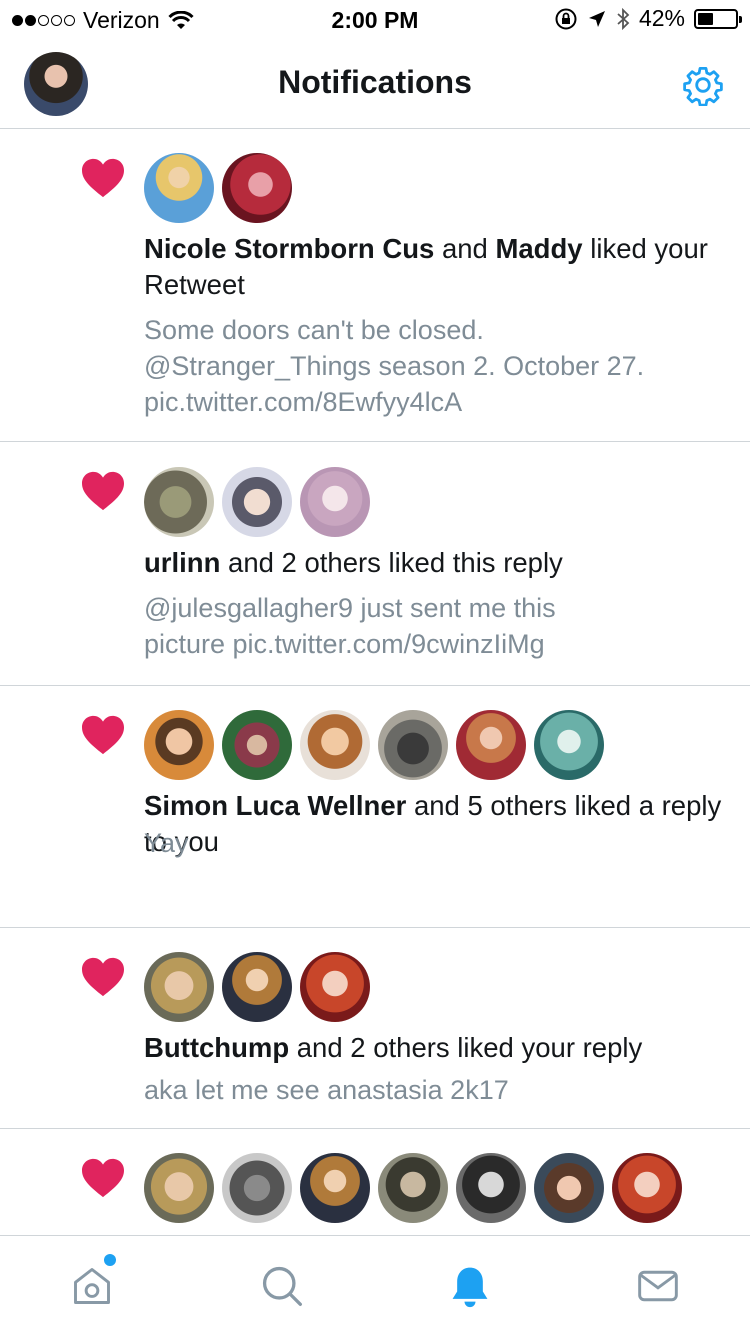 The image size is (750, 1335). What do you see at coordinates (289, 248) in the screenshot?
I see `actor-name: Nicole Stormborn Cus` at bounding box center [289, 248].